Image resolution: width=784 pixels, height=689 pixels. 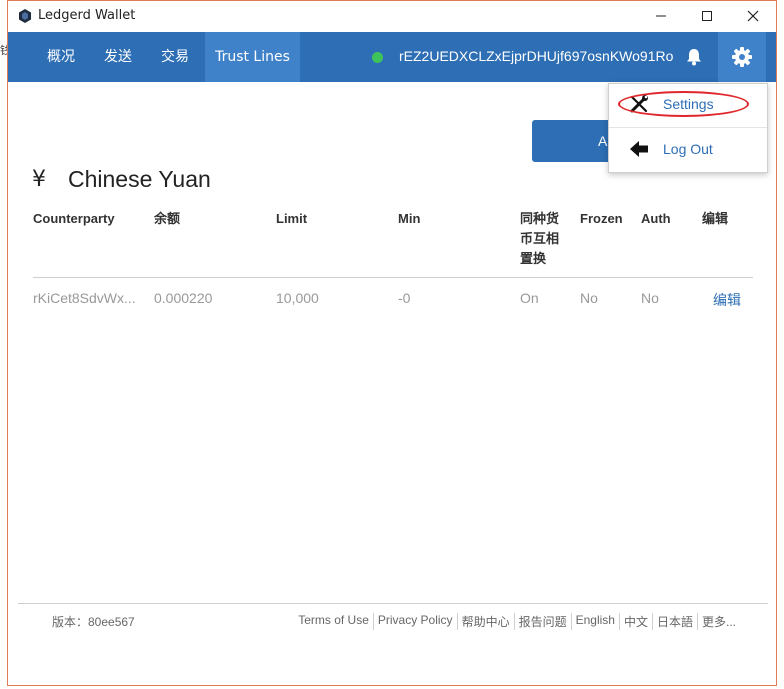 I want to click on footer-link-terms: Terms of Use, so click(x=333, y=621).